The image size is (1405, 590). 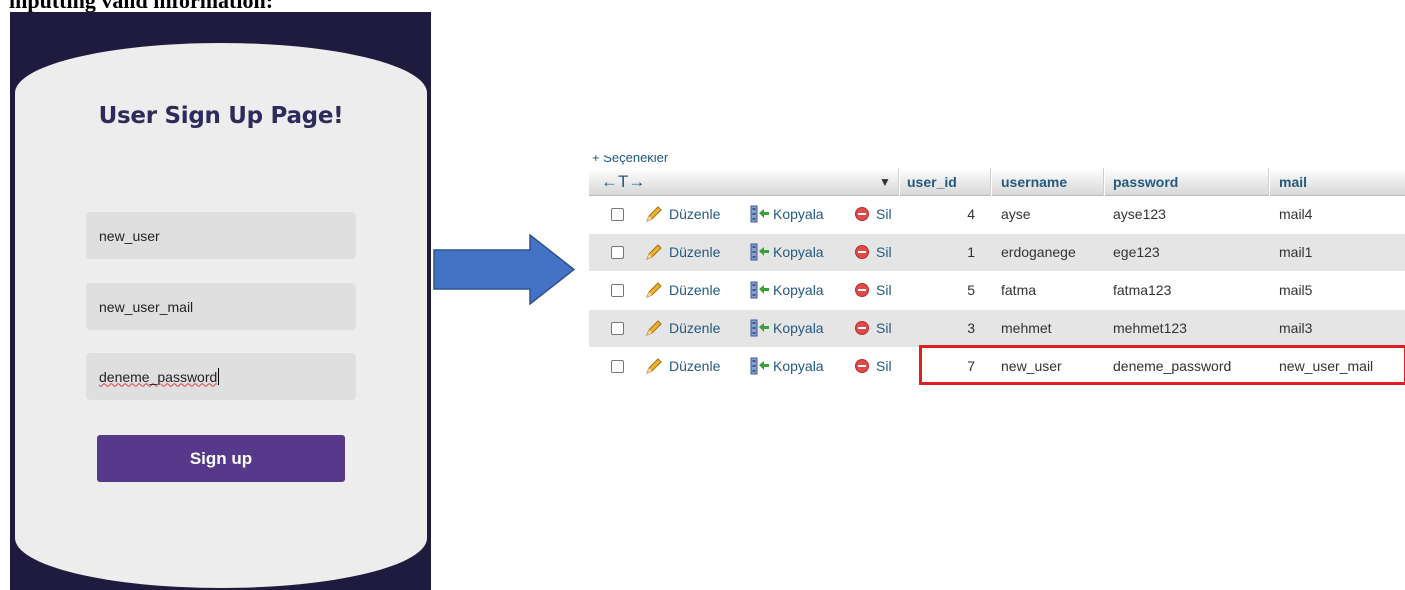 What do you see at coordinates (1296, 328) in the screenshot?
I see `cell-mail: mail3` at bounding box center [1296, 328].